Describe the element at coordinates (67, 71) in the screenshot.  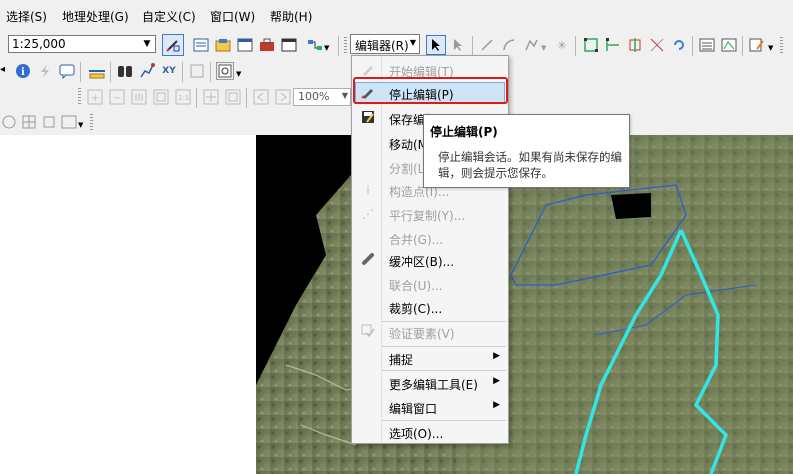
I see `html-popup-icon` at that location.